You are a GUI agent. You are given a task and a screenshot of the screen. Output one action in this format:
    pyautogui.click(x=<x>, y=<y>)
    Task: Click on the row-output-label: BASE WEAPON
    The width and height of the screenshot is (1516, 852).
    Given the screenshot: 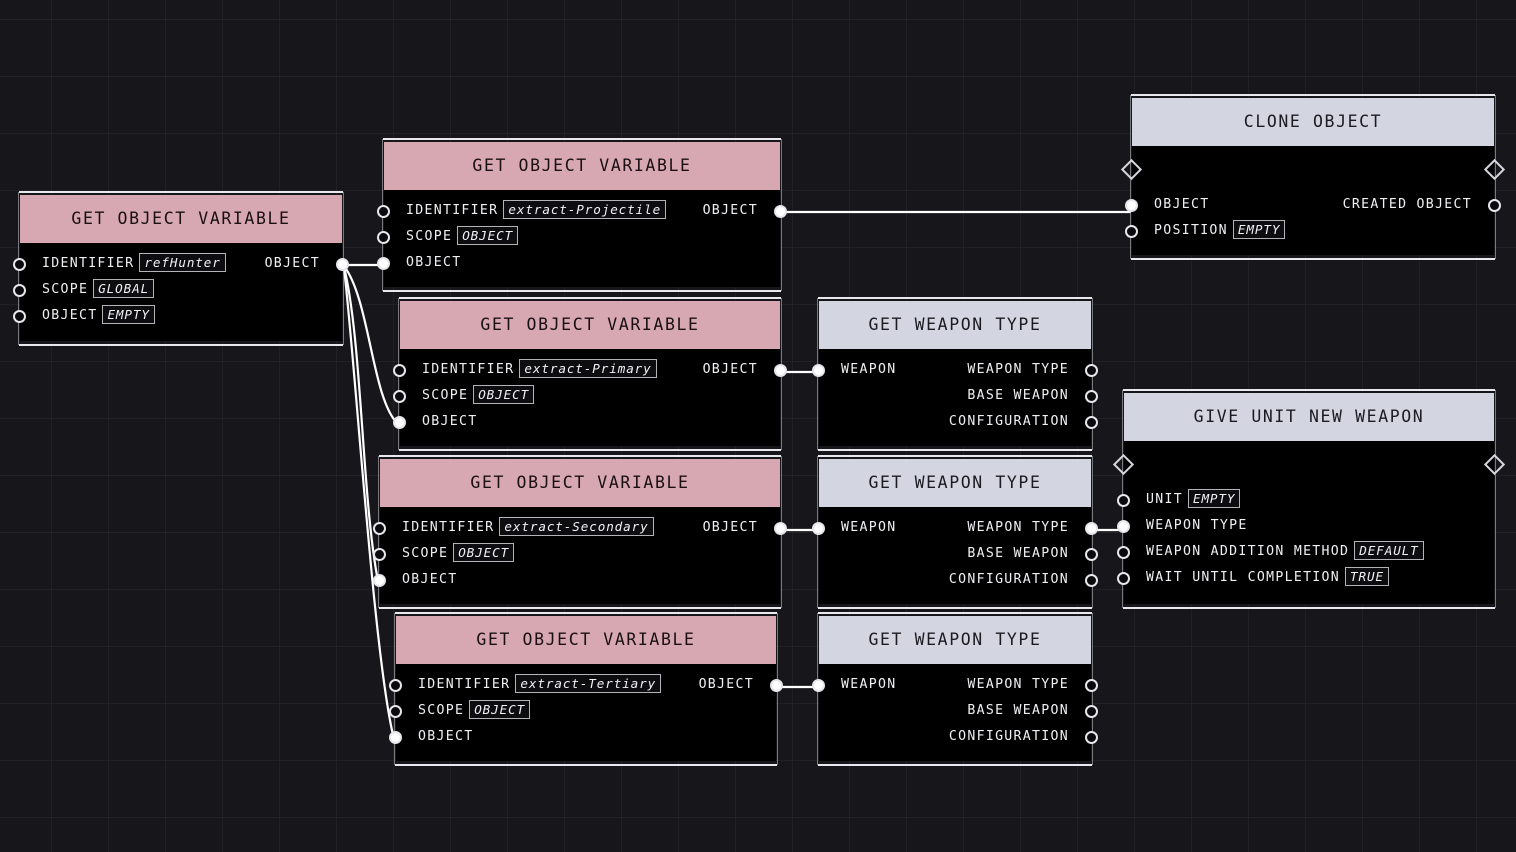 What is the action you would take?
    pyautogui.click(x=1018, y=711)
    